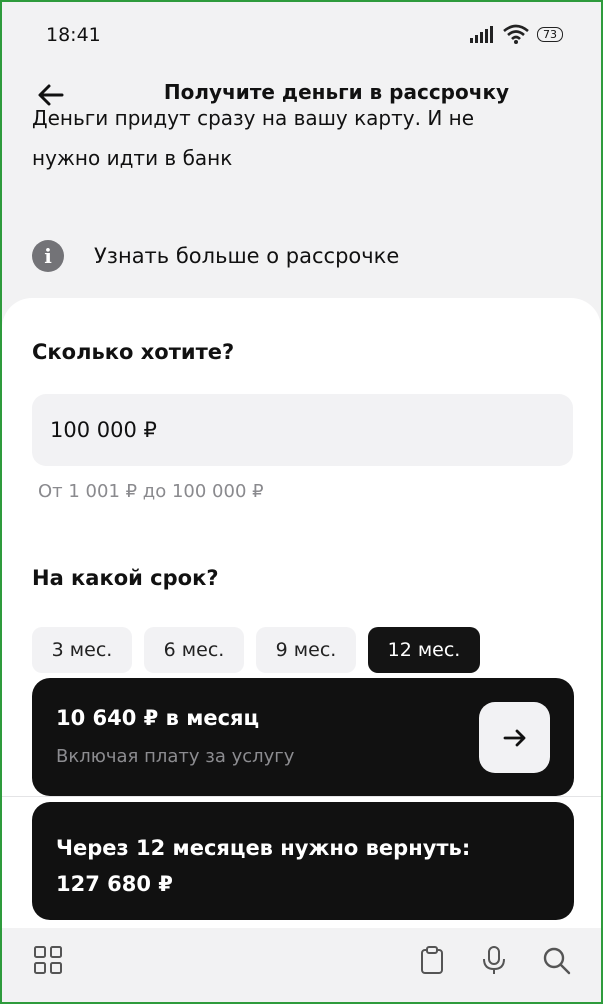 This screenshot has width=603, height=1004. What do you see at coordinates (550, 34) in the screenshot?
I see `battery-icon: 73` at bounding box center [550, 34].